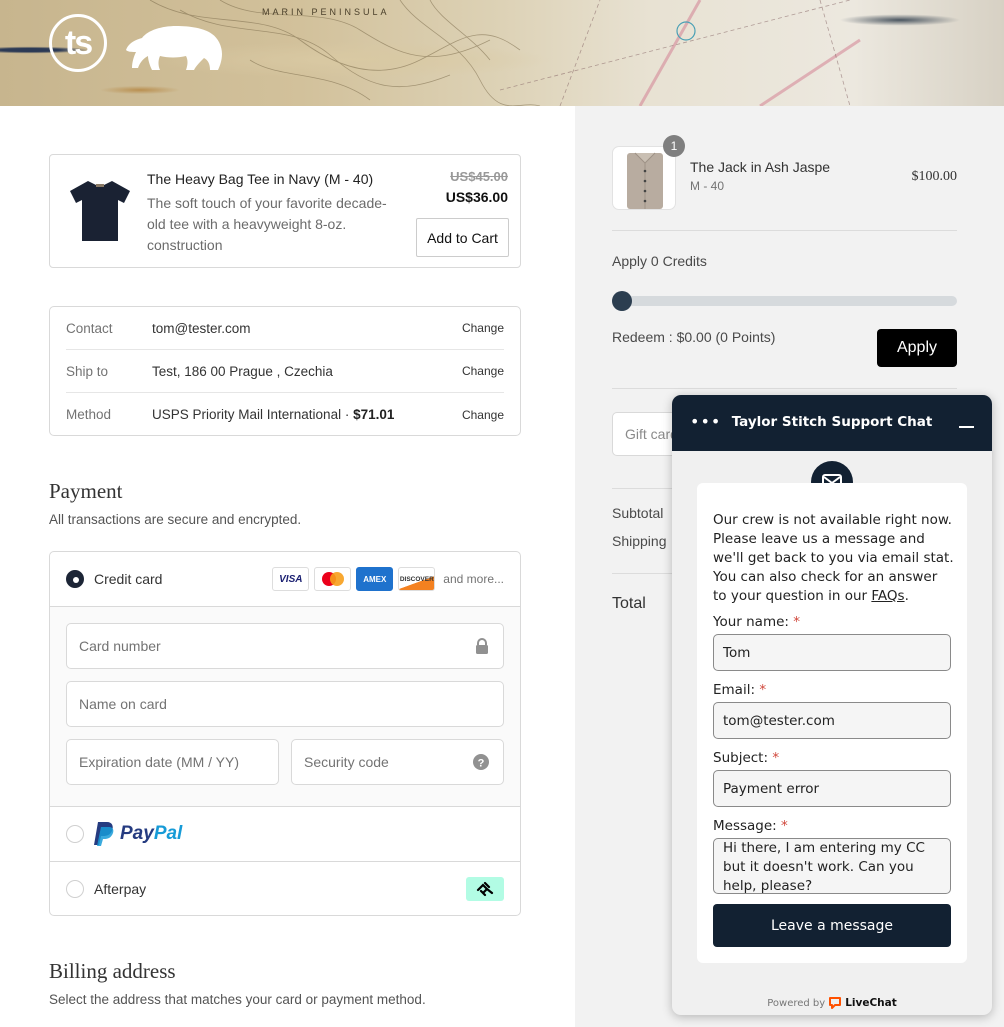  What do you see at coordinates (138, 834) in the screenshot?
I see `paypal-logo: Pay Pal` at bounding box center [138, 834].